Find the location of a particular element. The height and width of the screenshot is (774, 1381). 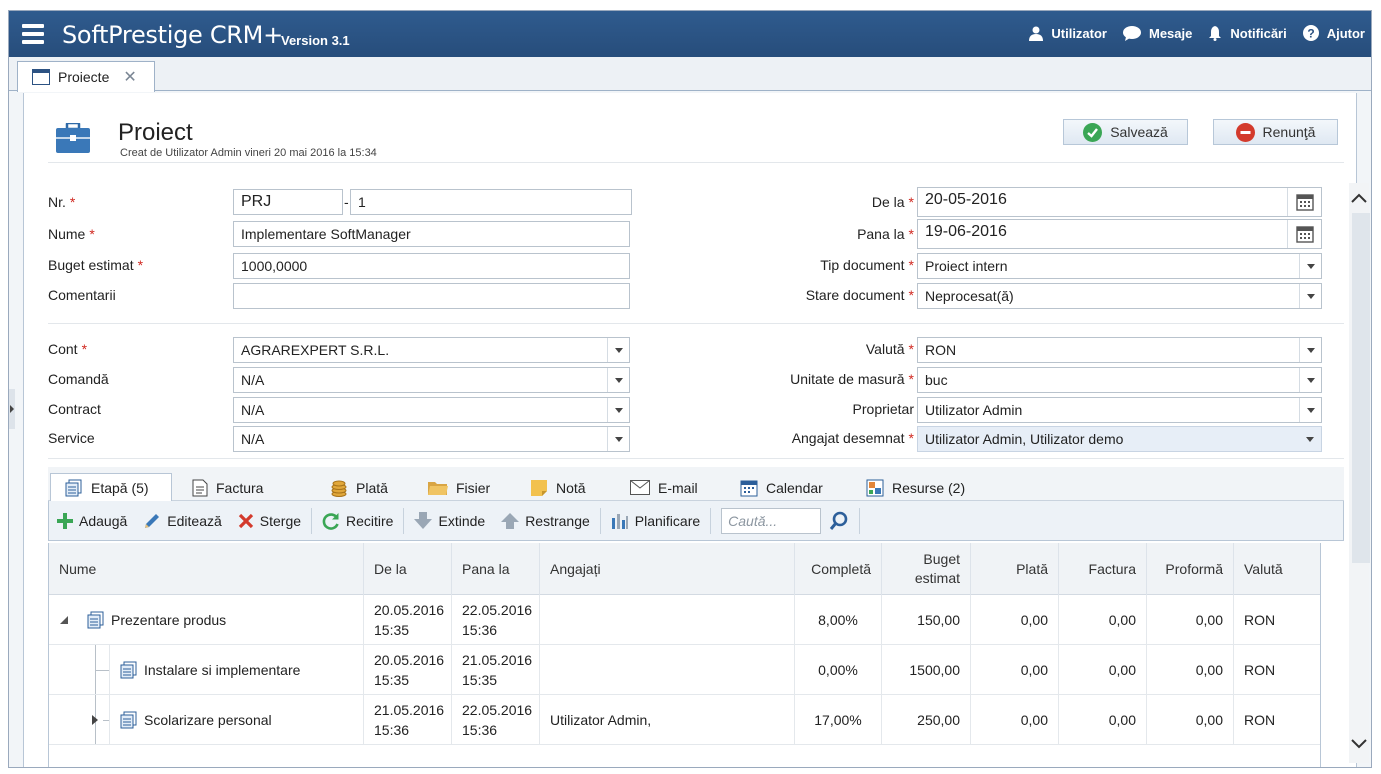

window-icon is located at coordinates (41, 77).